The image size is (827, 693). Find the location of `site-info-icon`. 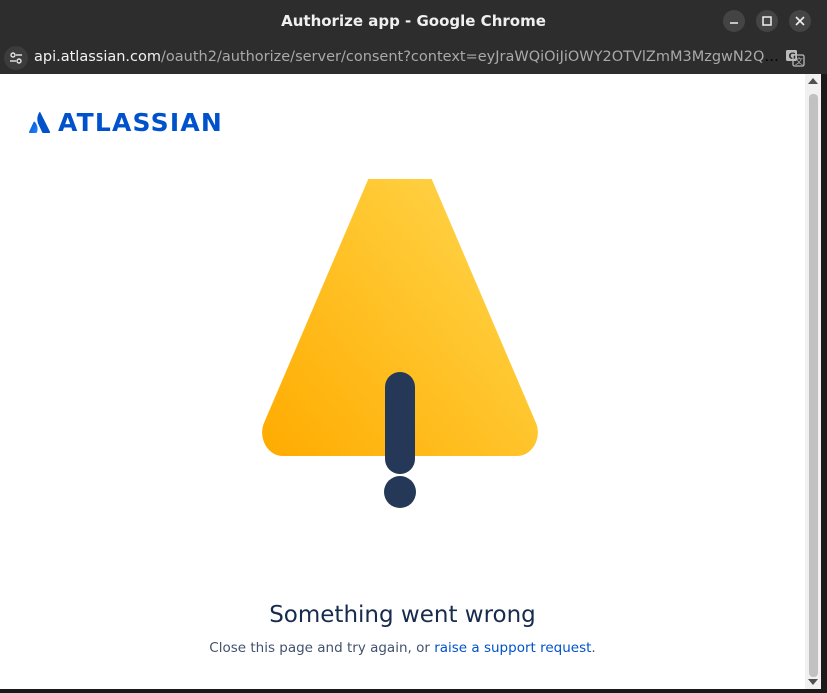

site-info-icon is located at coordinates (16, 58).